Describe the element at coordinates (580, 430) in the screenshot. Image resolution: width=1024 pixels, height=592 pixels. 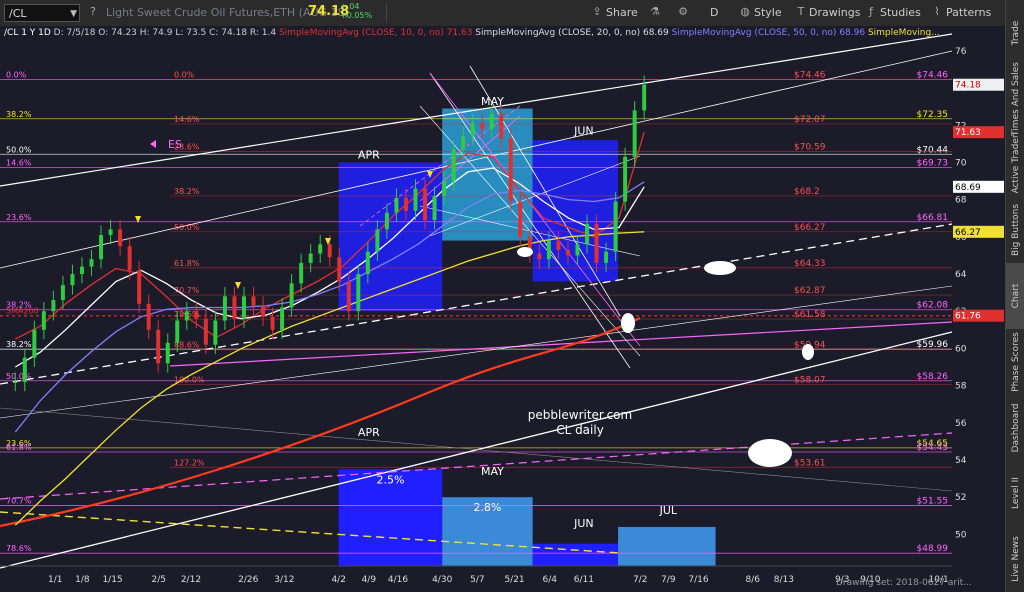
I see `watermark-subtext: CL daily` at that location.